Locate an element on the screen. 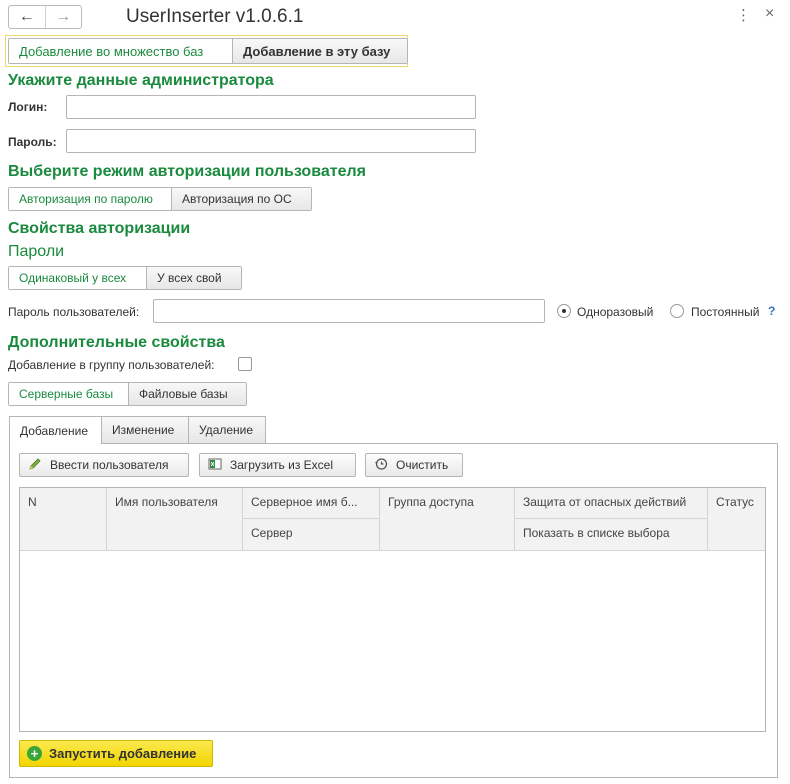 This screenshot has height=784, width=790. extra-heading: Дополнительные свойства is located at coordinates (116, 342).